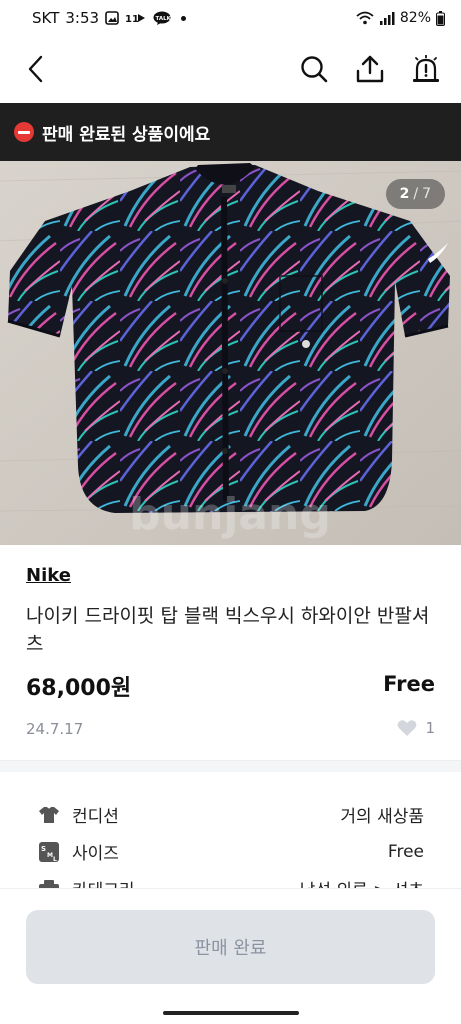 This screenshot has width=461, height=1024. What do you see at coordinates (230, 766) in the screenshot?
I see `section-divider` at bounding box center [230, 766].